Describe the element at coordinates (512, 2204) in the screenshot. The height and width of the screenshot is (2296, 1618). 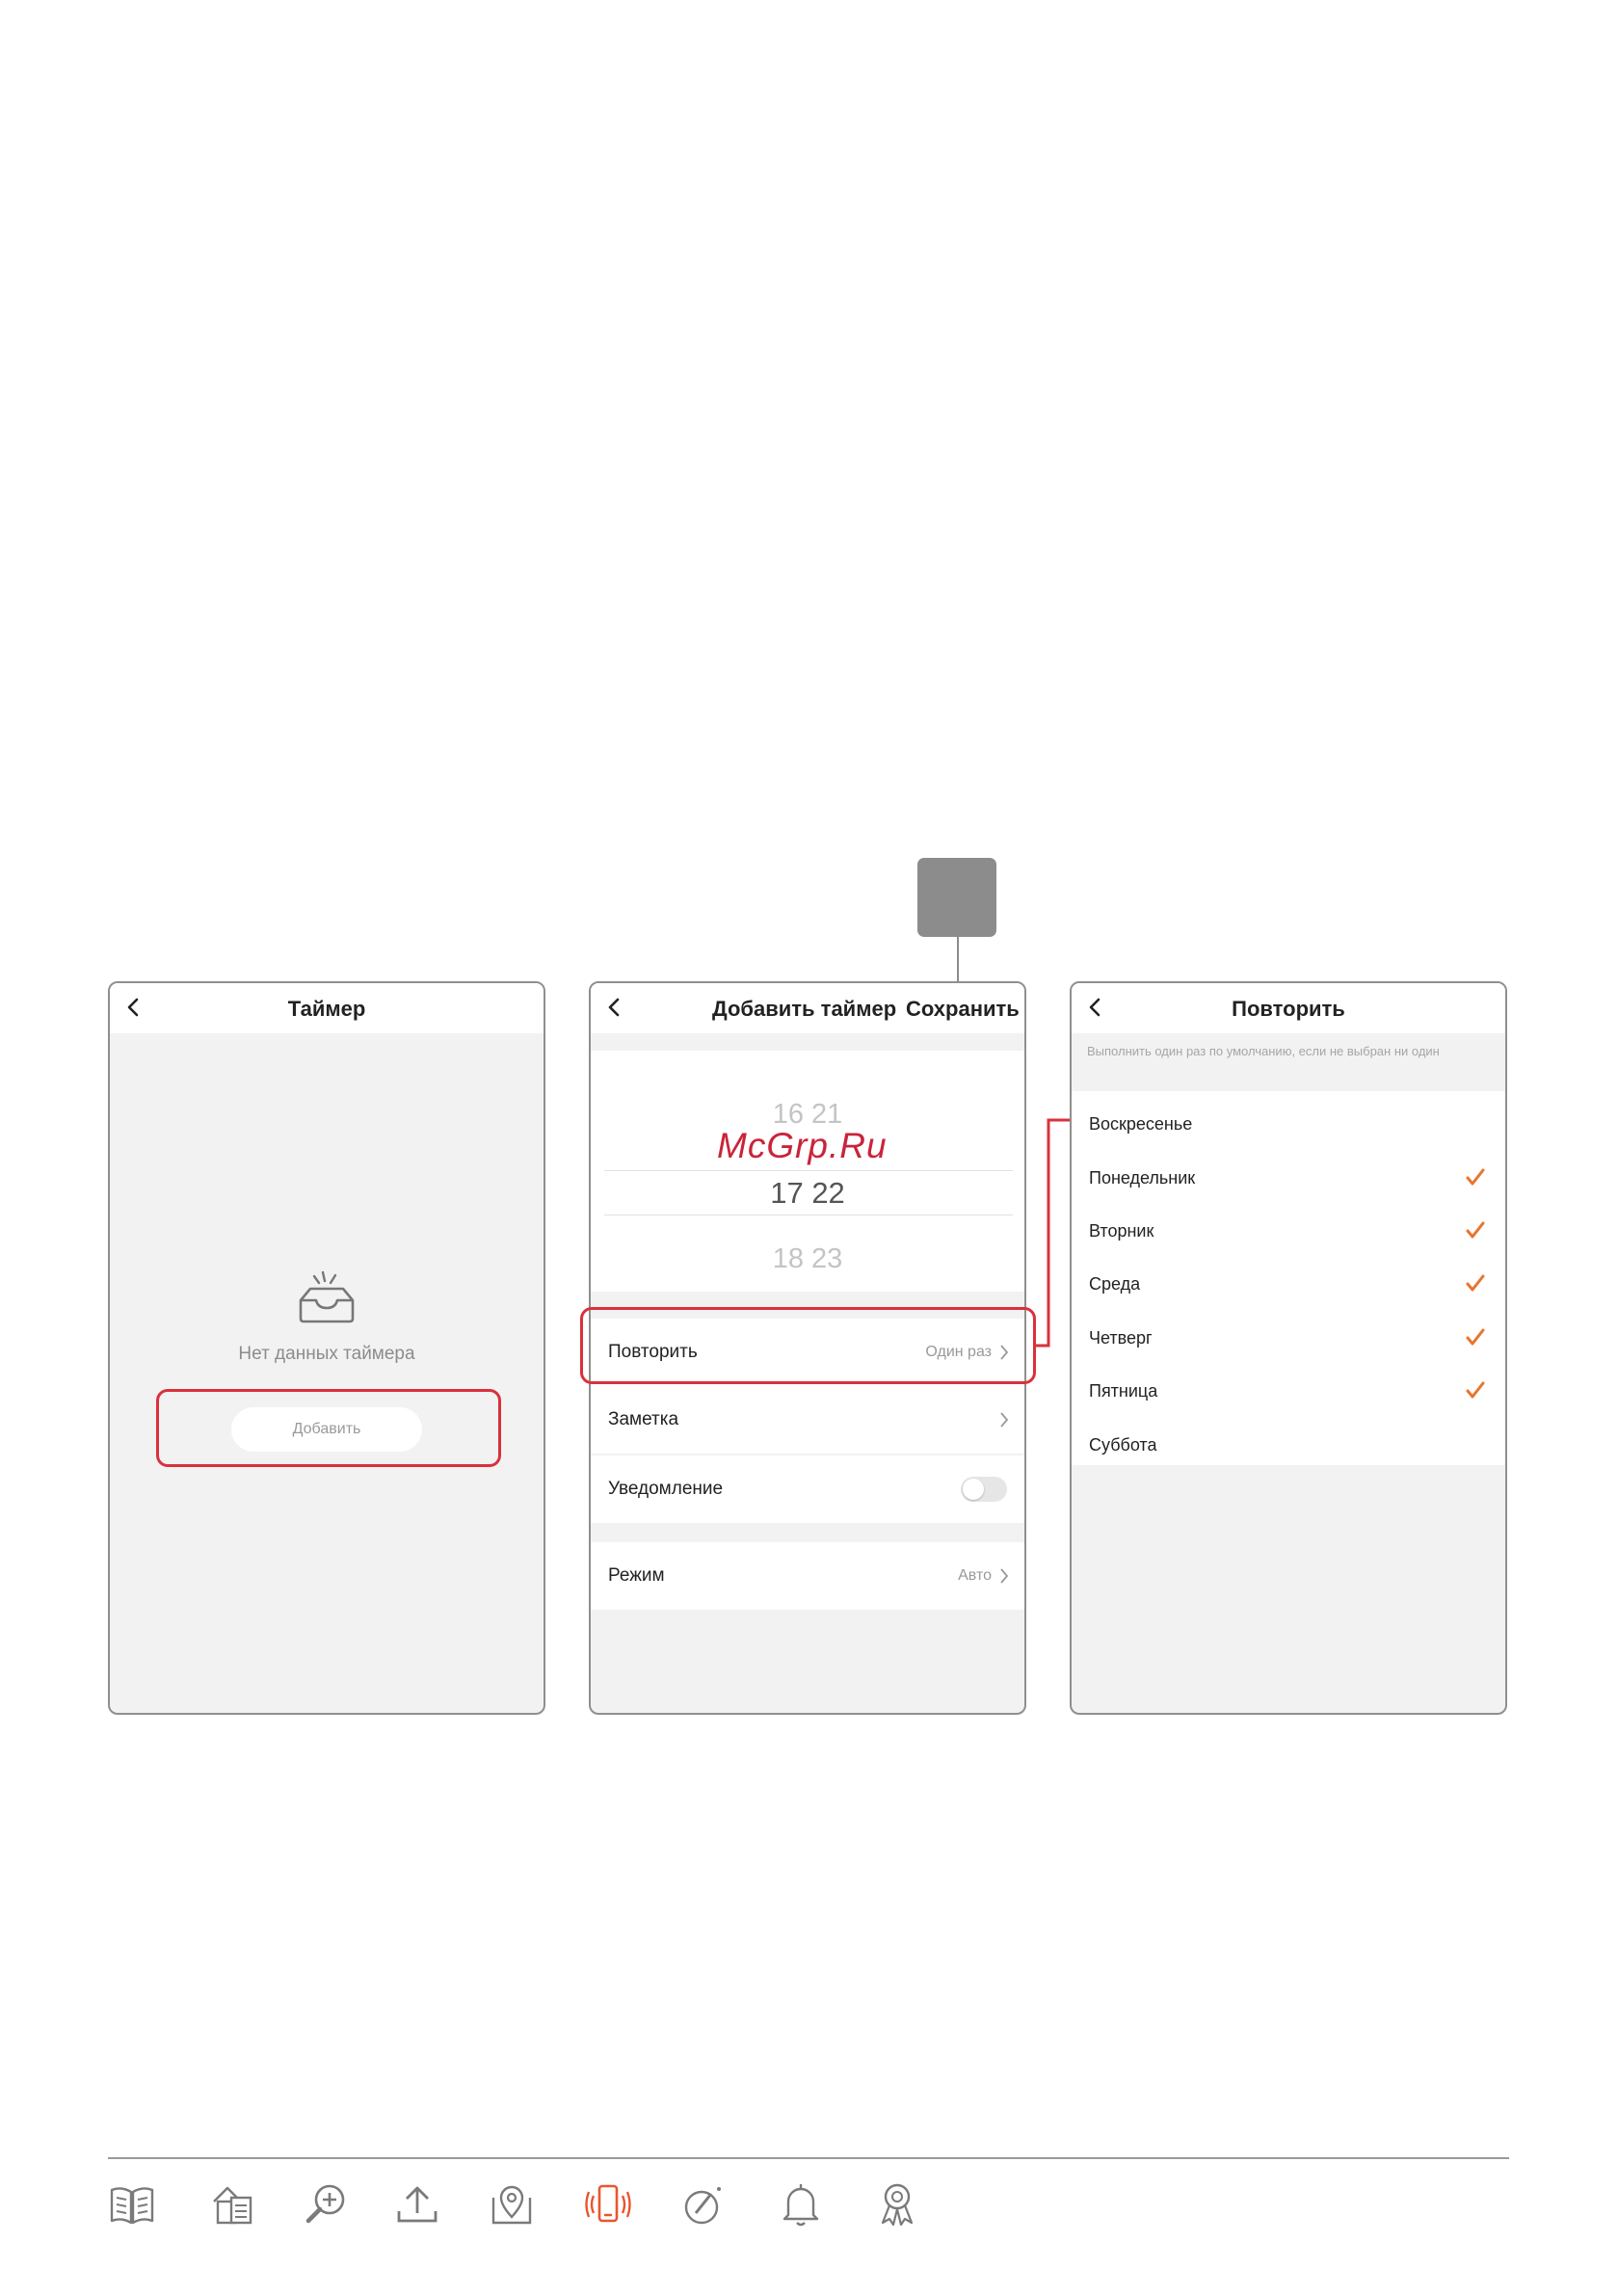
I see `location-pin-icon` at that location.